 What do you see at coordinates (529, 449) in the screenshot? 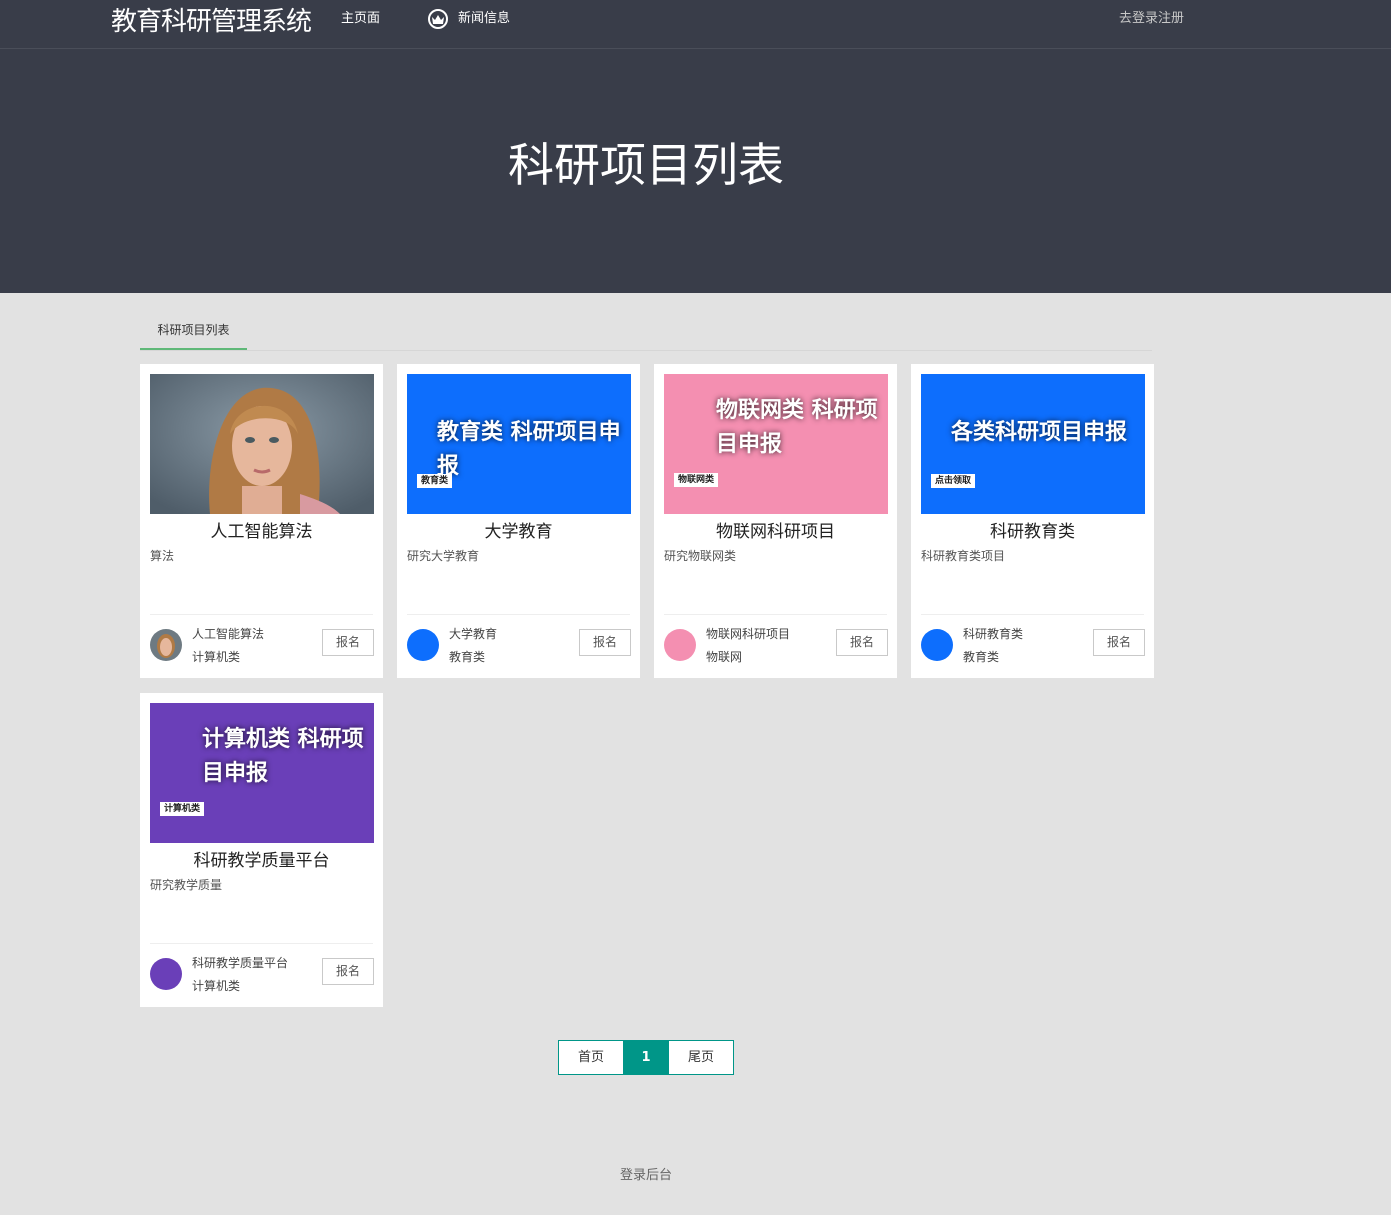
I see `poster-text: 教育类 科研项目申报` at bounding box center [529, 449].